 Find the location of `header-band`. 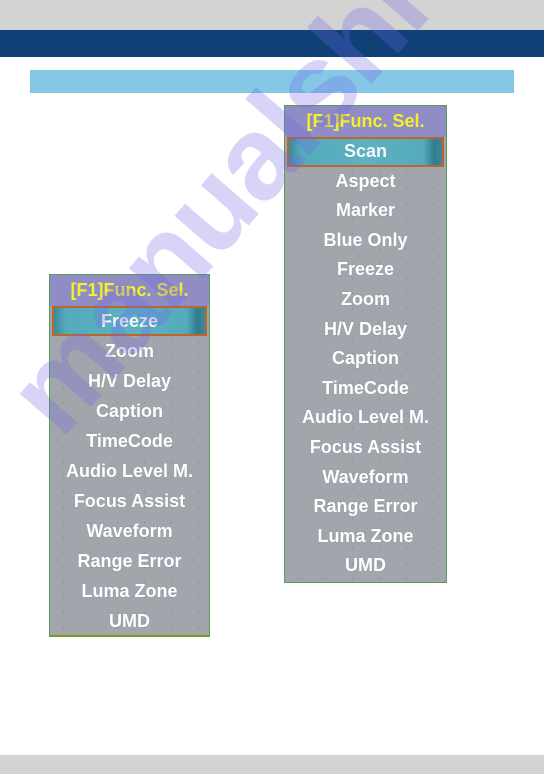

header-band is located at coordinates (272, 43).